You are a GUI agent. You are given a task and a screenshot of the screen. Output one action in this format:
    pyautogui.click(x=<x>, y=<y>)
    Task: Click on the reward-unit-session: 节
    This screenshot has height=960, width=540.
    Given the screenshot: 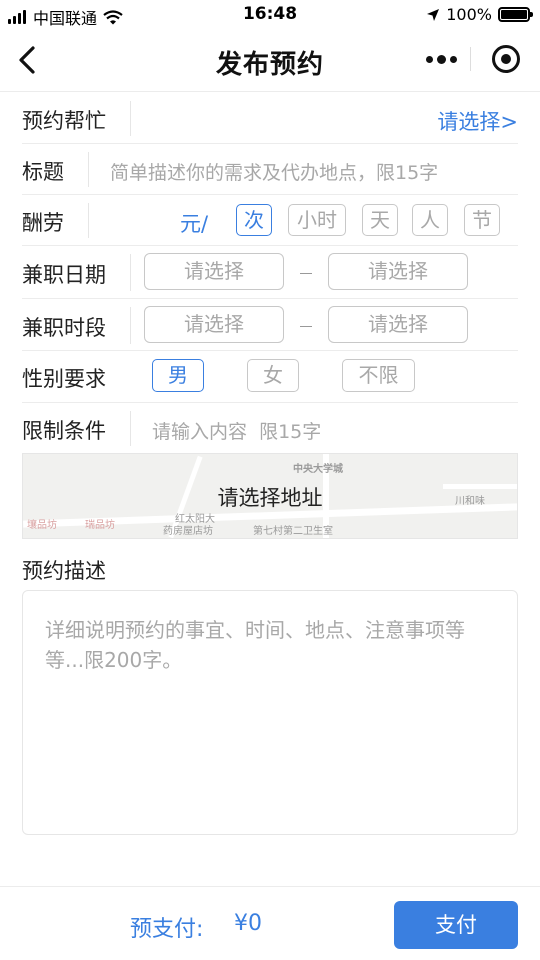 What is the action you would take?
    pyautogui.click(x=482, y=220)
    